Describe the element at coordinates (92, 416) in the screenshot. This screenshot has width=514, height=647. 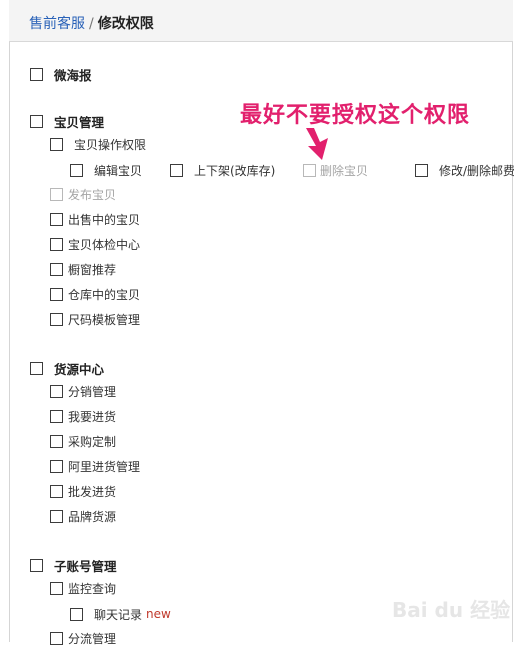
I see `perm-label: 我要进货` at that location.